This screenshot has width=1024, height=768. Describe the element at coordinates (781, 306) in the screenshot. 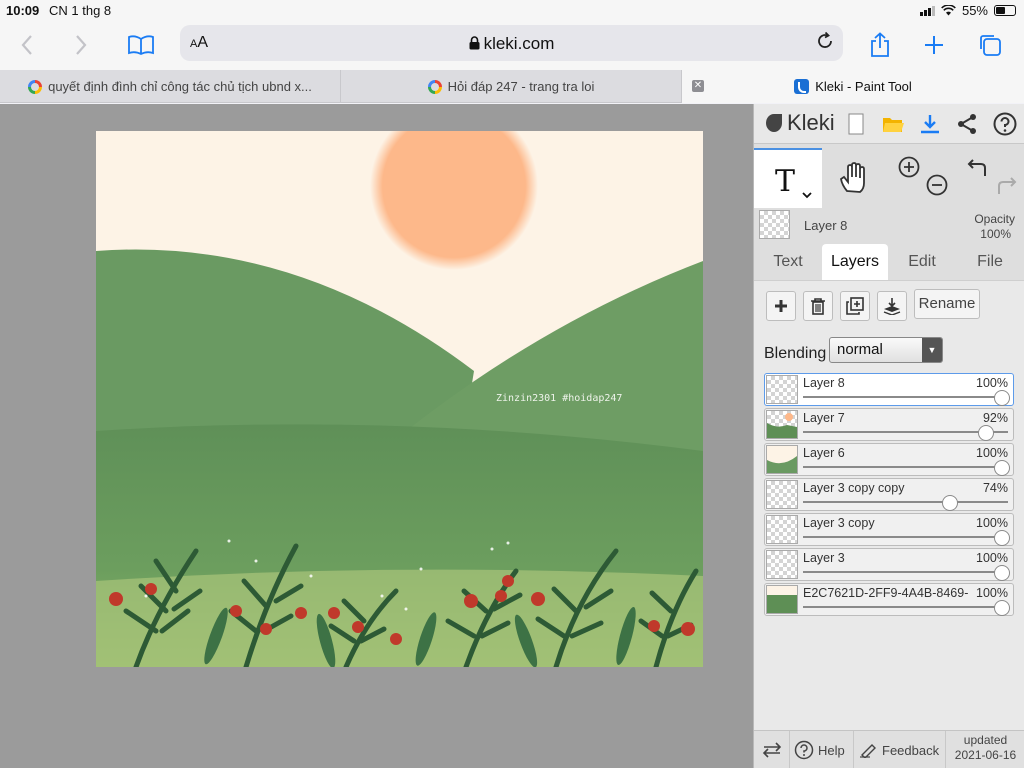

I see `add-layer-button` at that location.